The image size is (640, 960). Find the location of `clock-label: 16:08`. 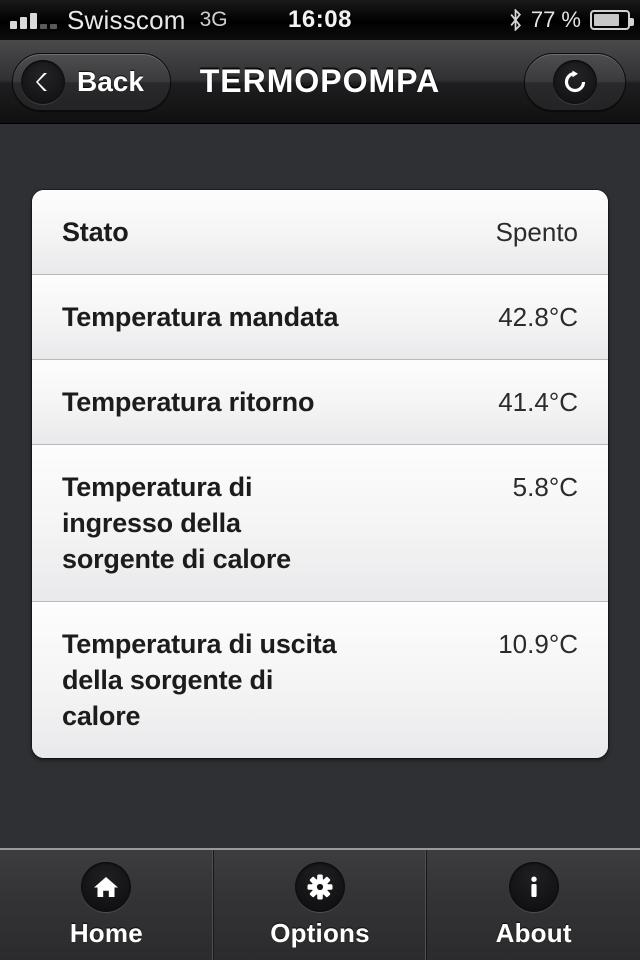

clock-label: 16:08 is located at coordinates (320, 19).